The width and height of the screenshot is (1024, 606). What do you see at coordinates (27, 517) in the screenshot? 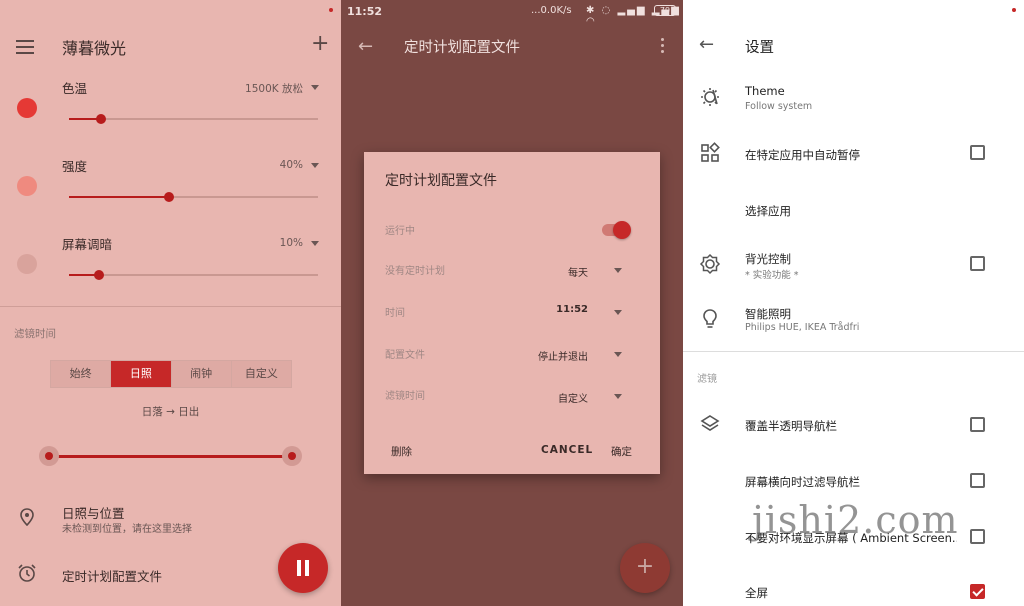
I see `location-pin-icon` at bounding box center [27, 517].